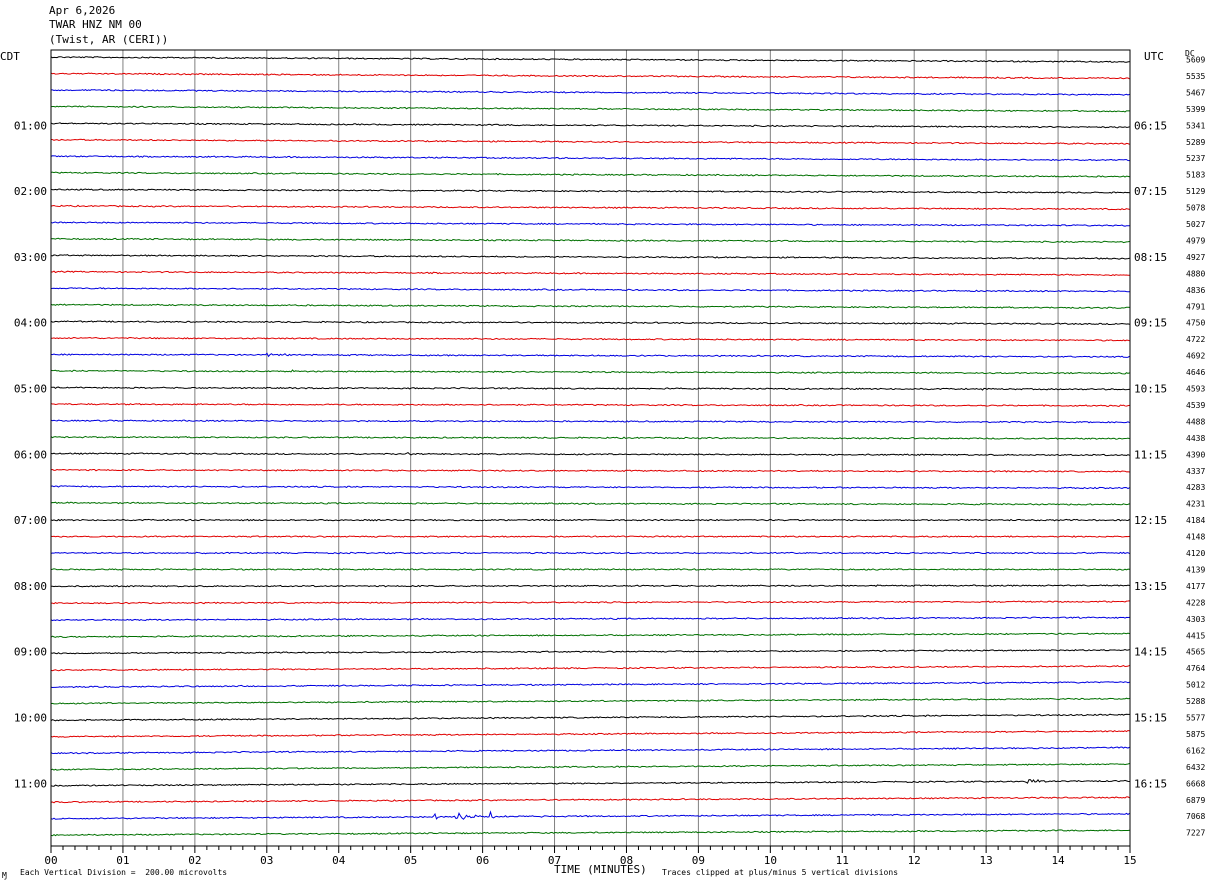 This screenshot has height=886, width=1210. What do you see at coordinates (1195, 372) in the screenshot?
I see `dc-offset-label-19: 4646` at bounding box center [1195, 372].